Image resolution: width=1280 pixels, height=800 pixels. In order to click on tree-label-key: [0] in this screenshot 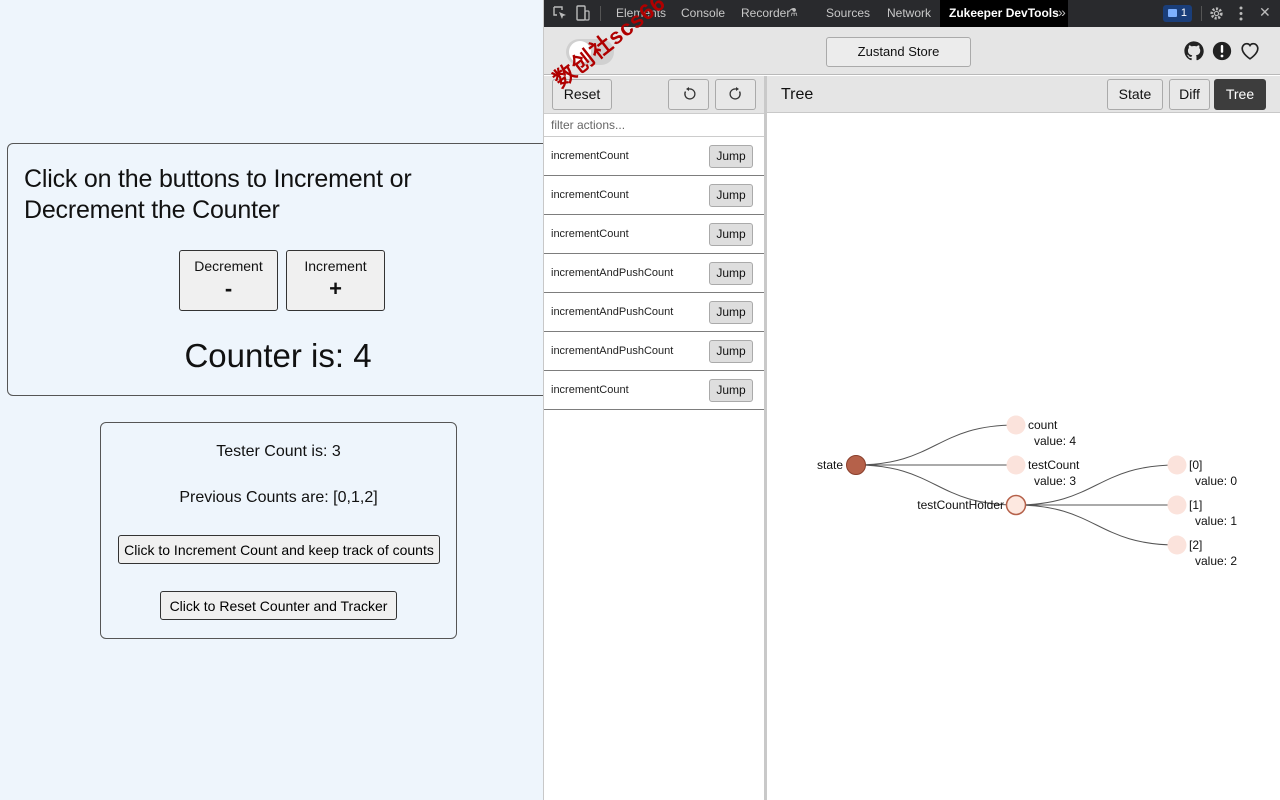, I will do `click(1195, 465)`.